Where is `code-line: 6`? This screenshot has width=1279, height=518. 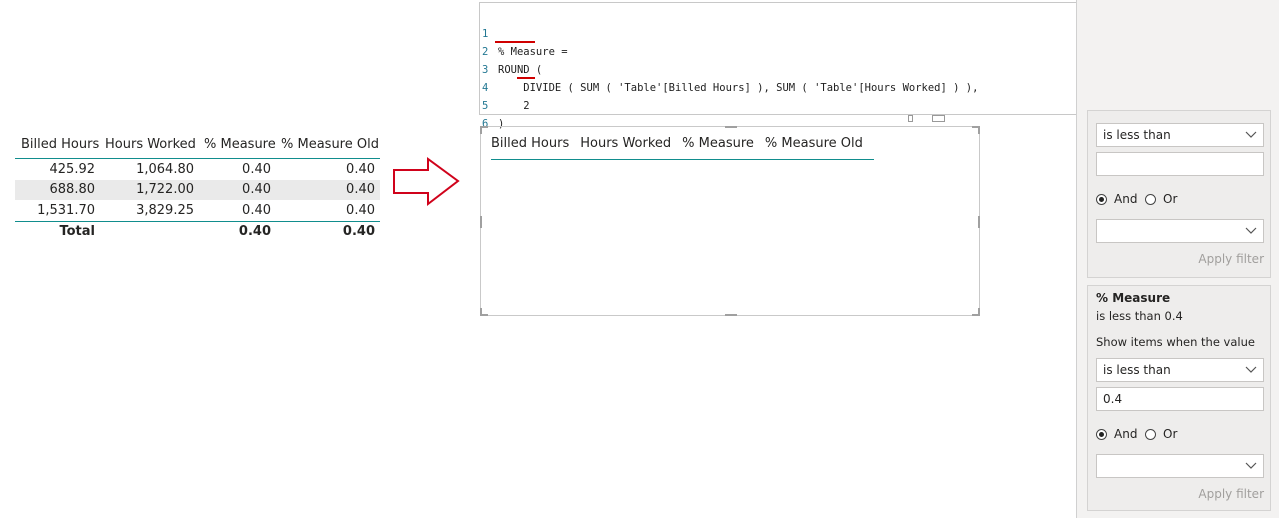 code-line: 6 is located at coordinates (492, 113).